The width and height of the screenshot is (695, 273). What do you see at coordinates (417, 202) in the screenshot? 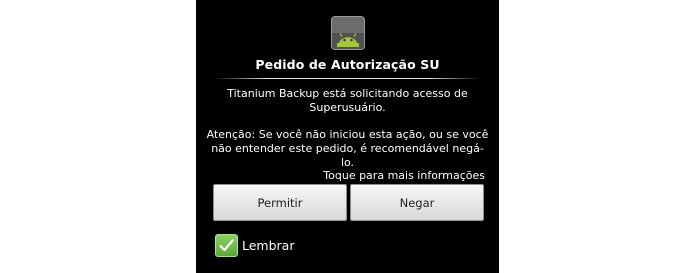
I see `deny-button: Negar` at bounding box center [417, 202].